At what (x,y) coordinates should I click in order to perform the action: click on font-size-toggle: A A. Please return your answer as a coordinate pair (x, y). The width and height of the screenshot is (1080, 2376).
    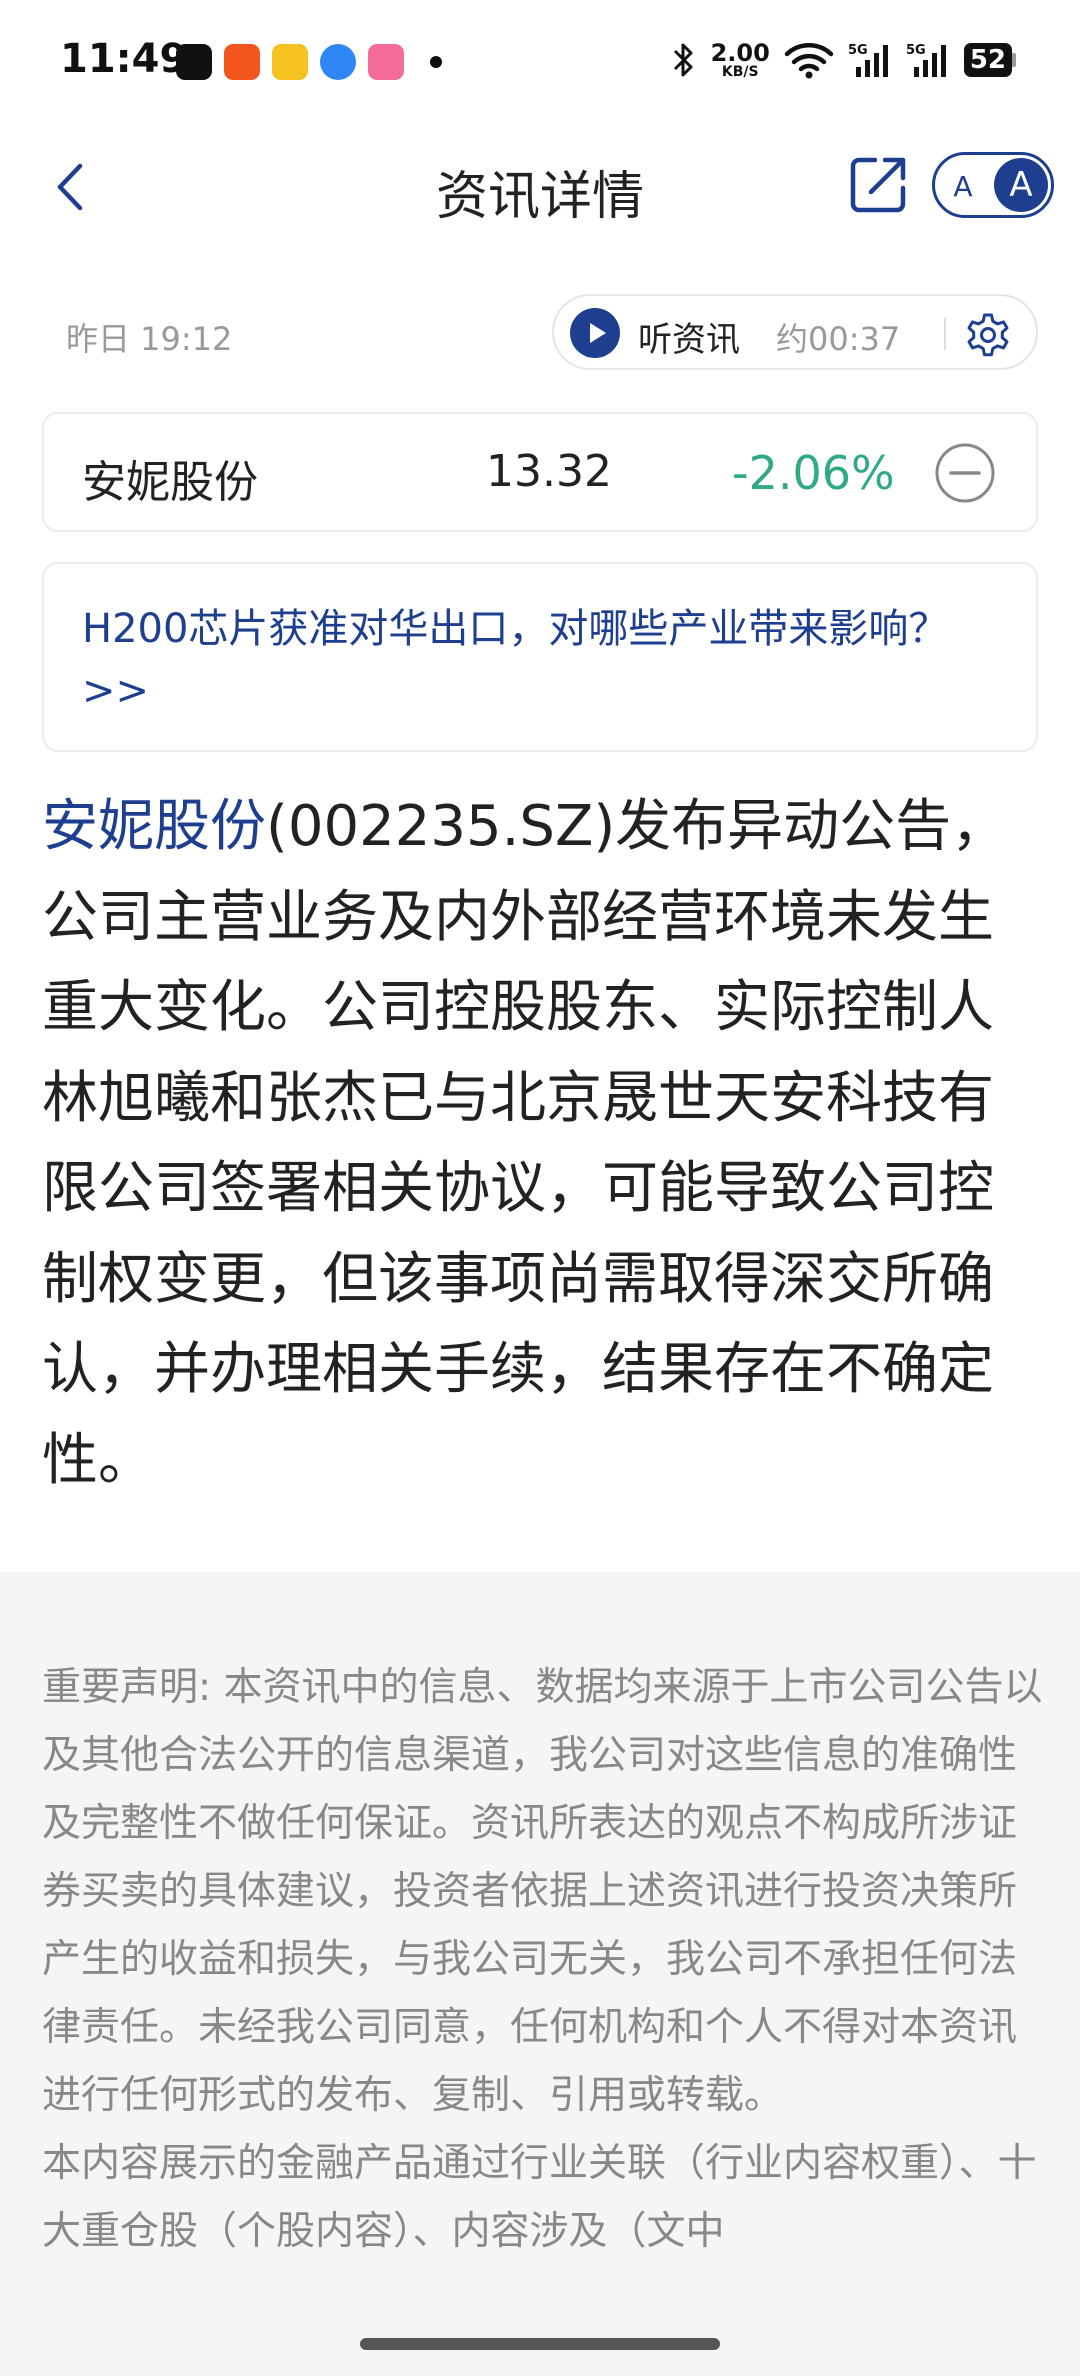
    Looking at the image, I should click on (993, 185).